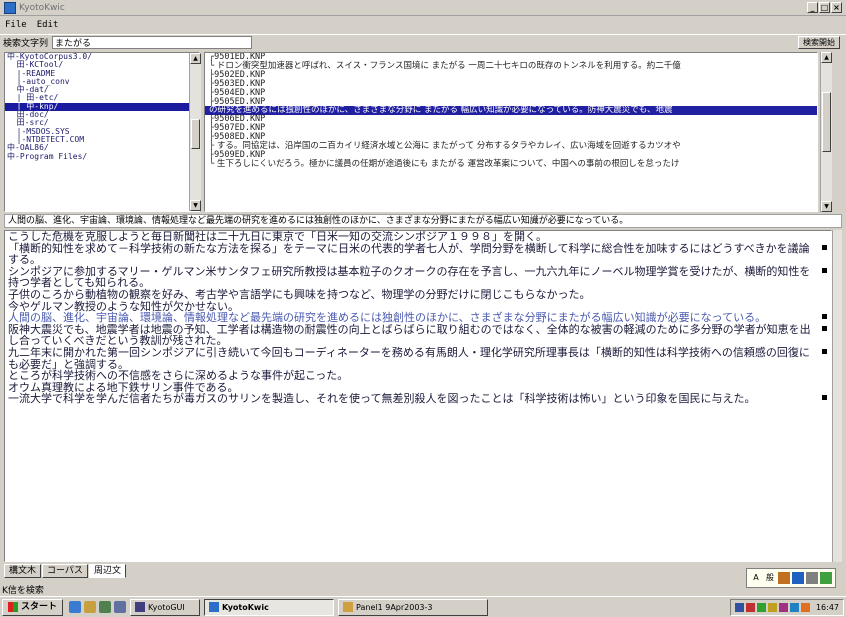  I want to click on ime-settings-icon, so click(826, 578).